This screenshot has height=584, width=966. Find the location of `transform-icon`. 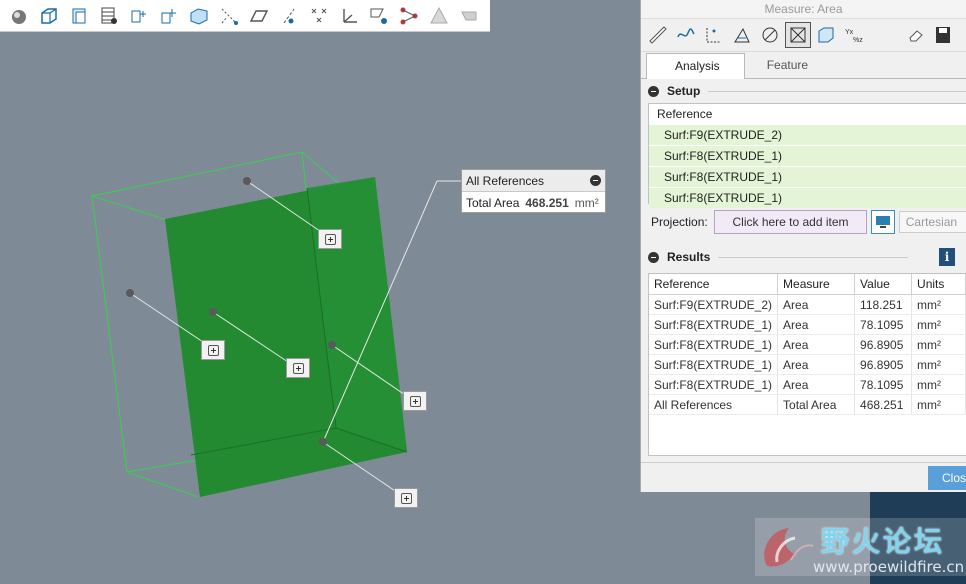

transform-icon is located at coordinates (742, 35).